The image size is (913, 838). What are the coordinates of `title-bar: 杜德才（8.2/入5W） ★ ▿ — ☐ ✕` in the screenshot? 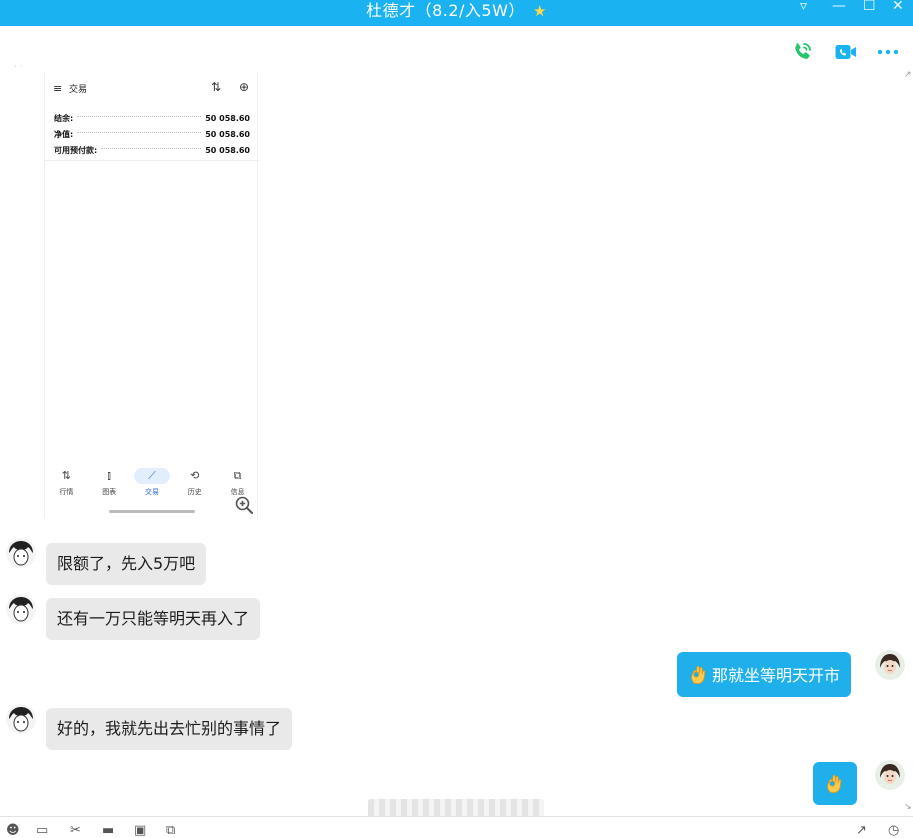 It's located at (456, 13).